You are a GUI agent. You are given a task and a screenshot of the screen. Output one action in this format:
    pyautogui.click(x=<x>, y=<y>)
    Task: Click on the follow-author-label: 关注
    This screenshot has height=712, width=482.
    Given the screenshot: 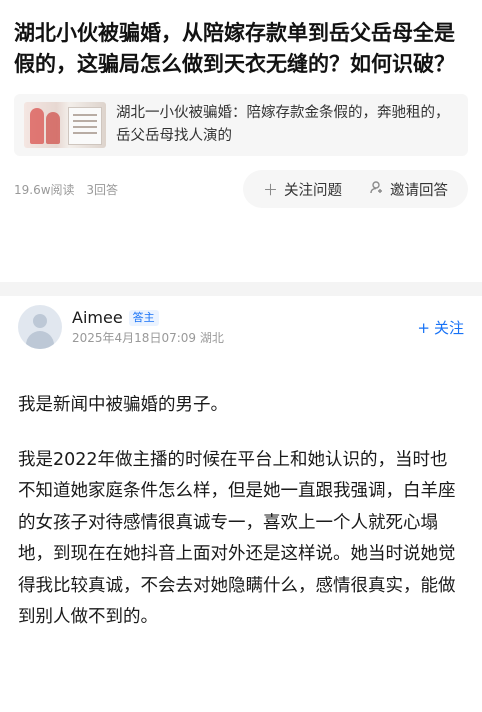 What is the action you would take?
    pyautogui.click(x=448, y=327)
    